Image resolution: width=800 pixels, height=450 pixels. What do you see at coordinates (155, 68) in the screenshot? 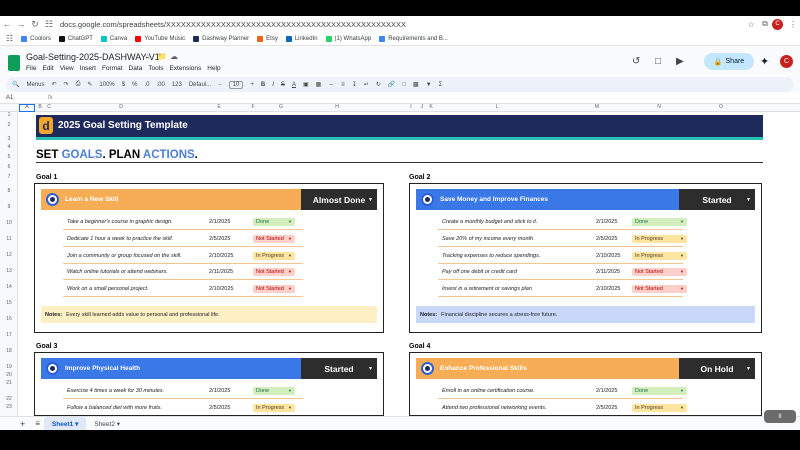
I see `menu-item: Tools` at bounding box center [155, 68].